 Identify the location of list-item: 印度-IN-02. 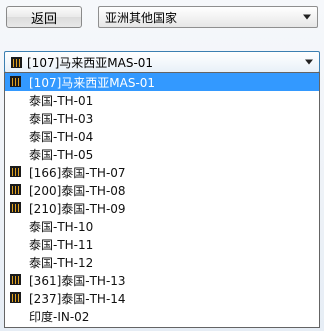
(162, 316).